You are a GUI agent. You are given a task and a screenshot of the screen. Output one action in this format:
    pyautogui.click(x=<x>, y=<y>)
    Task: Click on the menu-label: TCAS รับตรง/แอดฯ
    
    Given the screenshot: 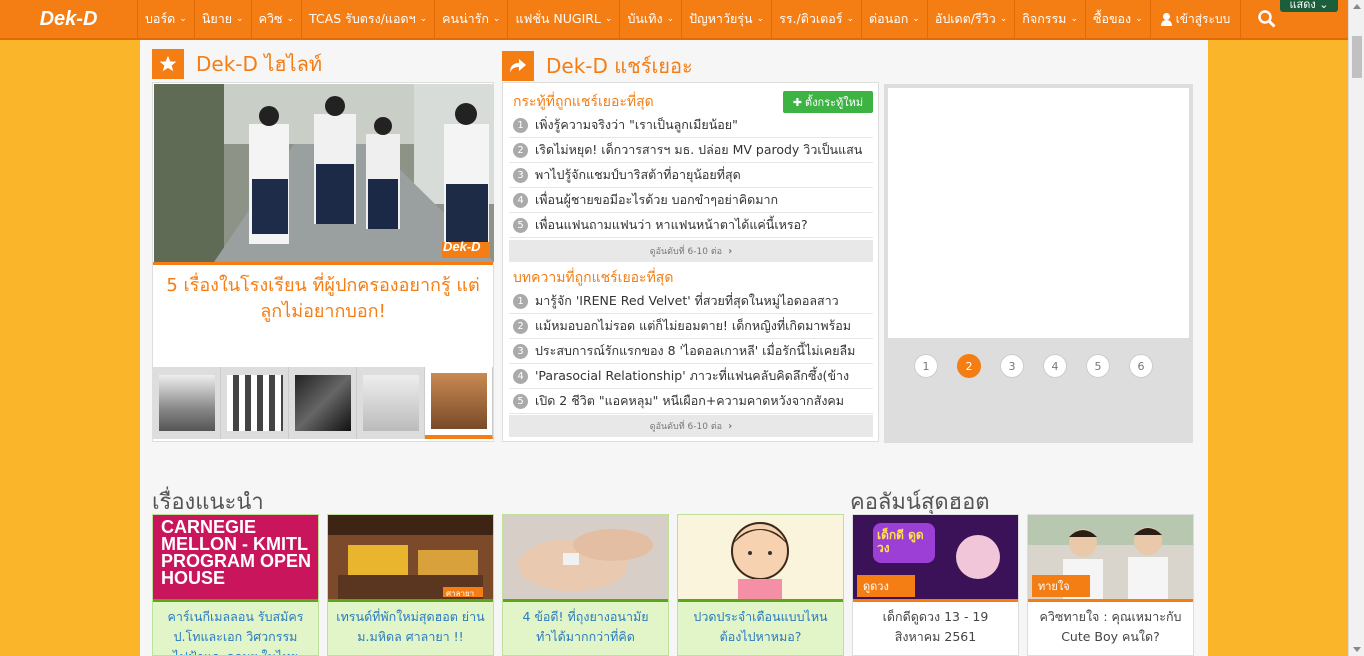 What is the action you would take?
    pyautogui.click(x=362, y=18)
    